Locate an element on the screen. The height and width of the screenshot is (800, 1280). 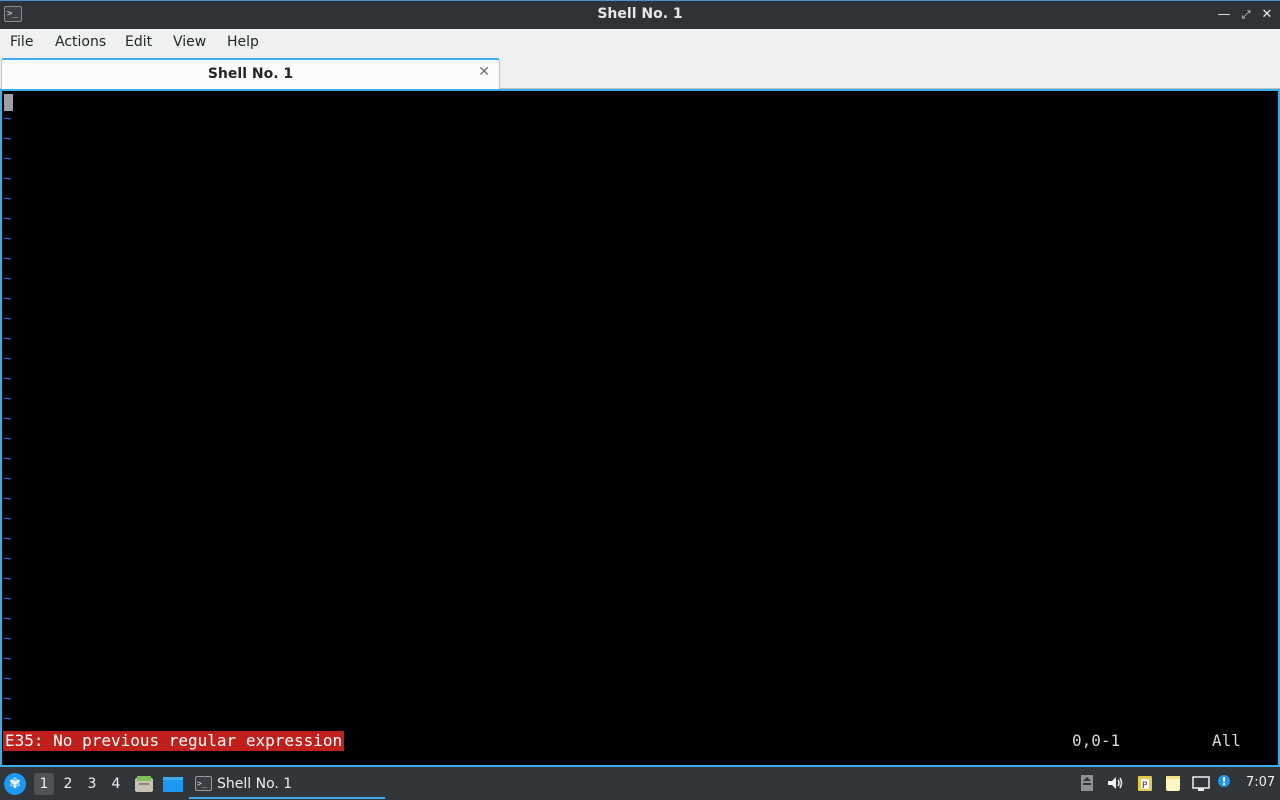
tab-label: Shell No. 1 is located at coordinates (250, 74).